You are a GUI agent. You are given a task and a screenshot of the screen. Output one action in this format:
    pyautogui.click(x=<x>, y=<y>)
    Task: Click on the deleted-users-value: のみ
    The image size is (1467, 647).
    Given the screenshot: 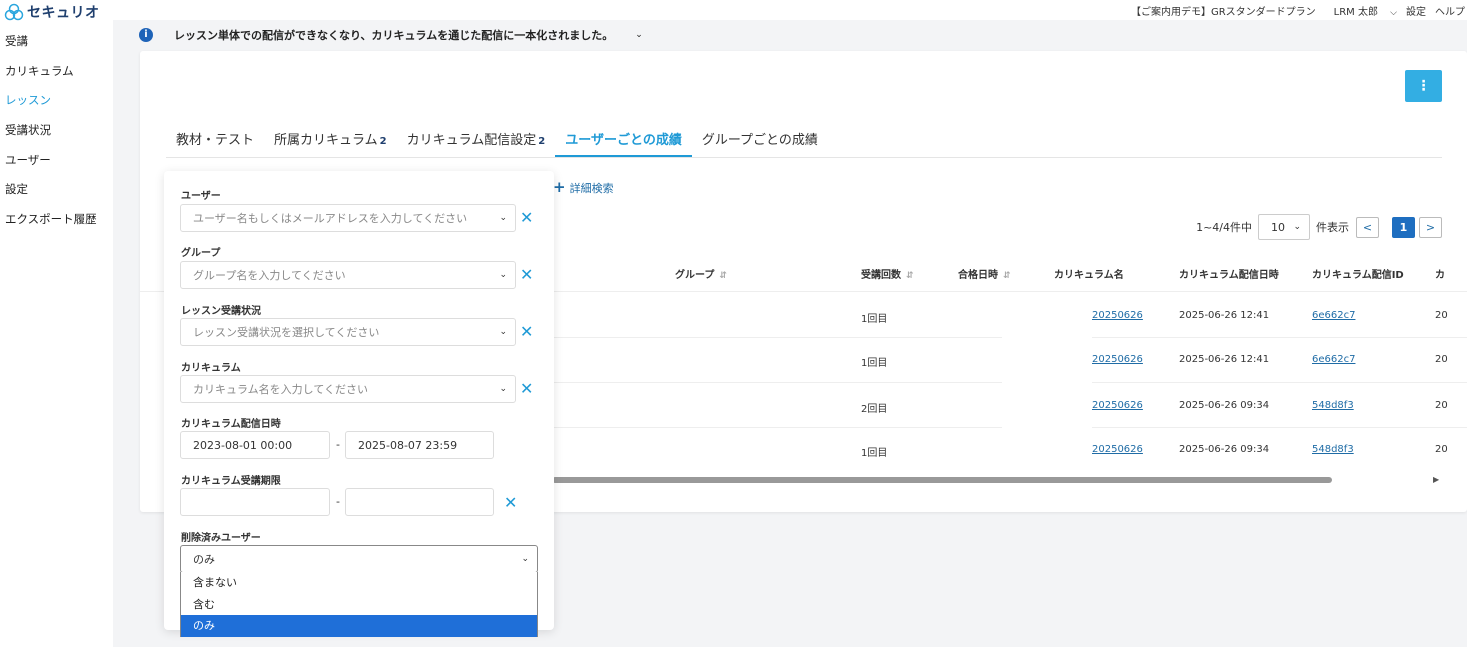 What is the action you would take?
    pyautogui.click(x=204, y=559)
    